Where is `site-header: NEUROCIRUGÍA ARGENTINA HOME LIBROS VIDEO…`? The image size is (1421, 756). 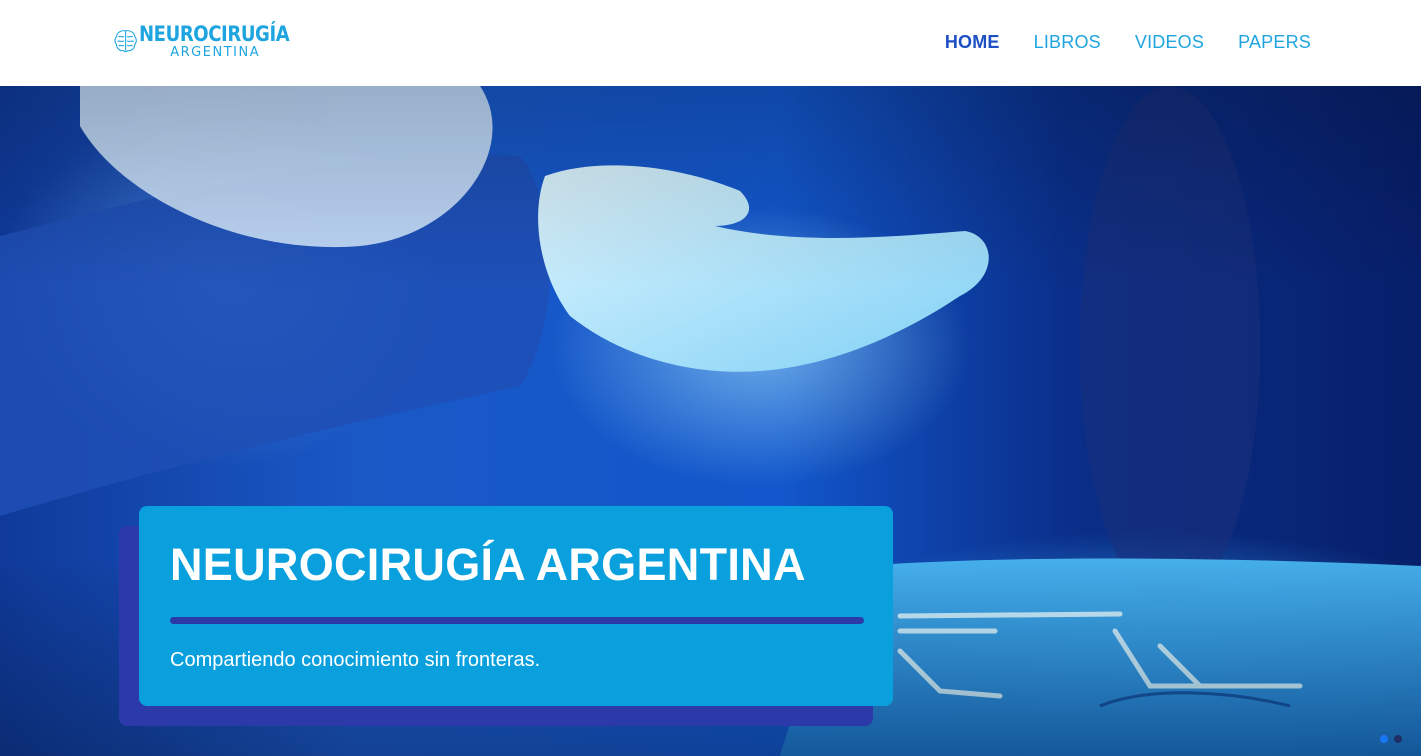 site-header: NEUROCIRUGÍA ARGENTINA HOME LIBROS VIDEO… is located at coordinates (710, 43).